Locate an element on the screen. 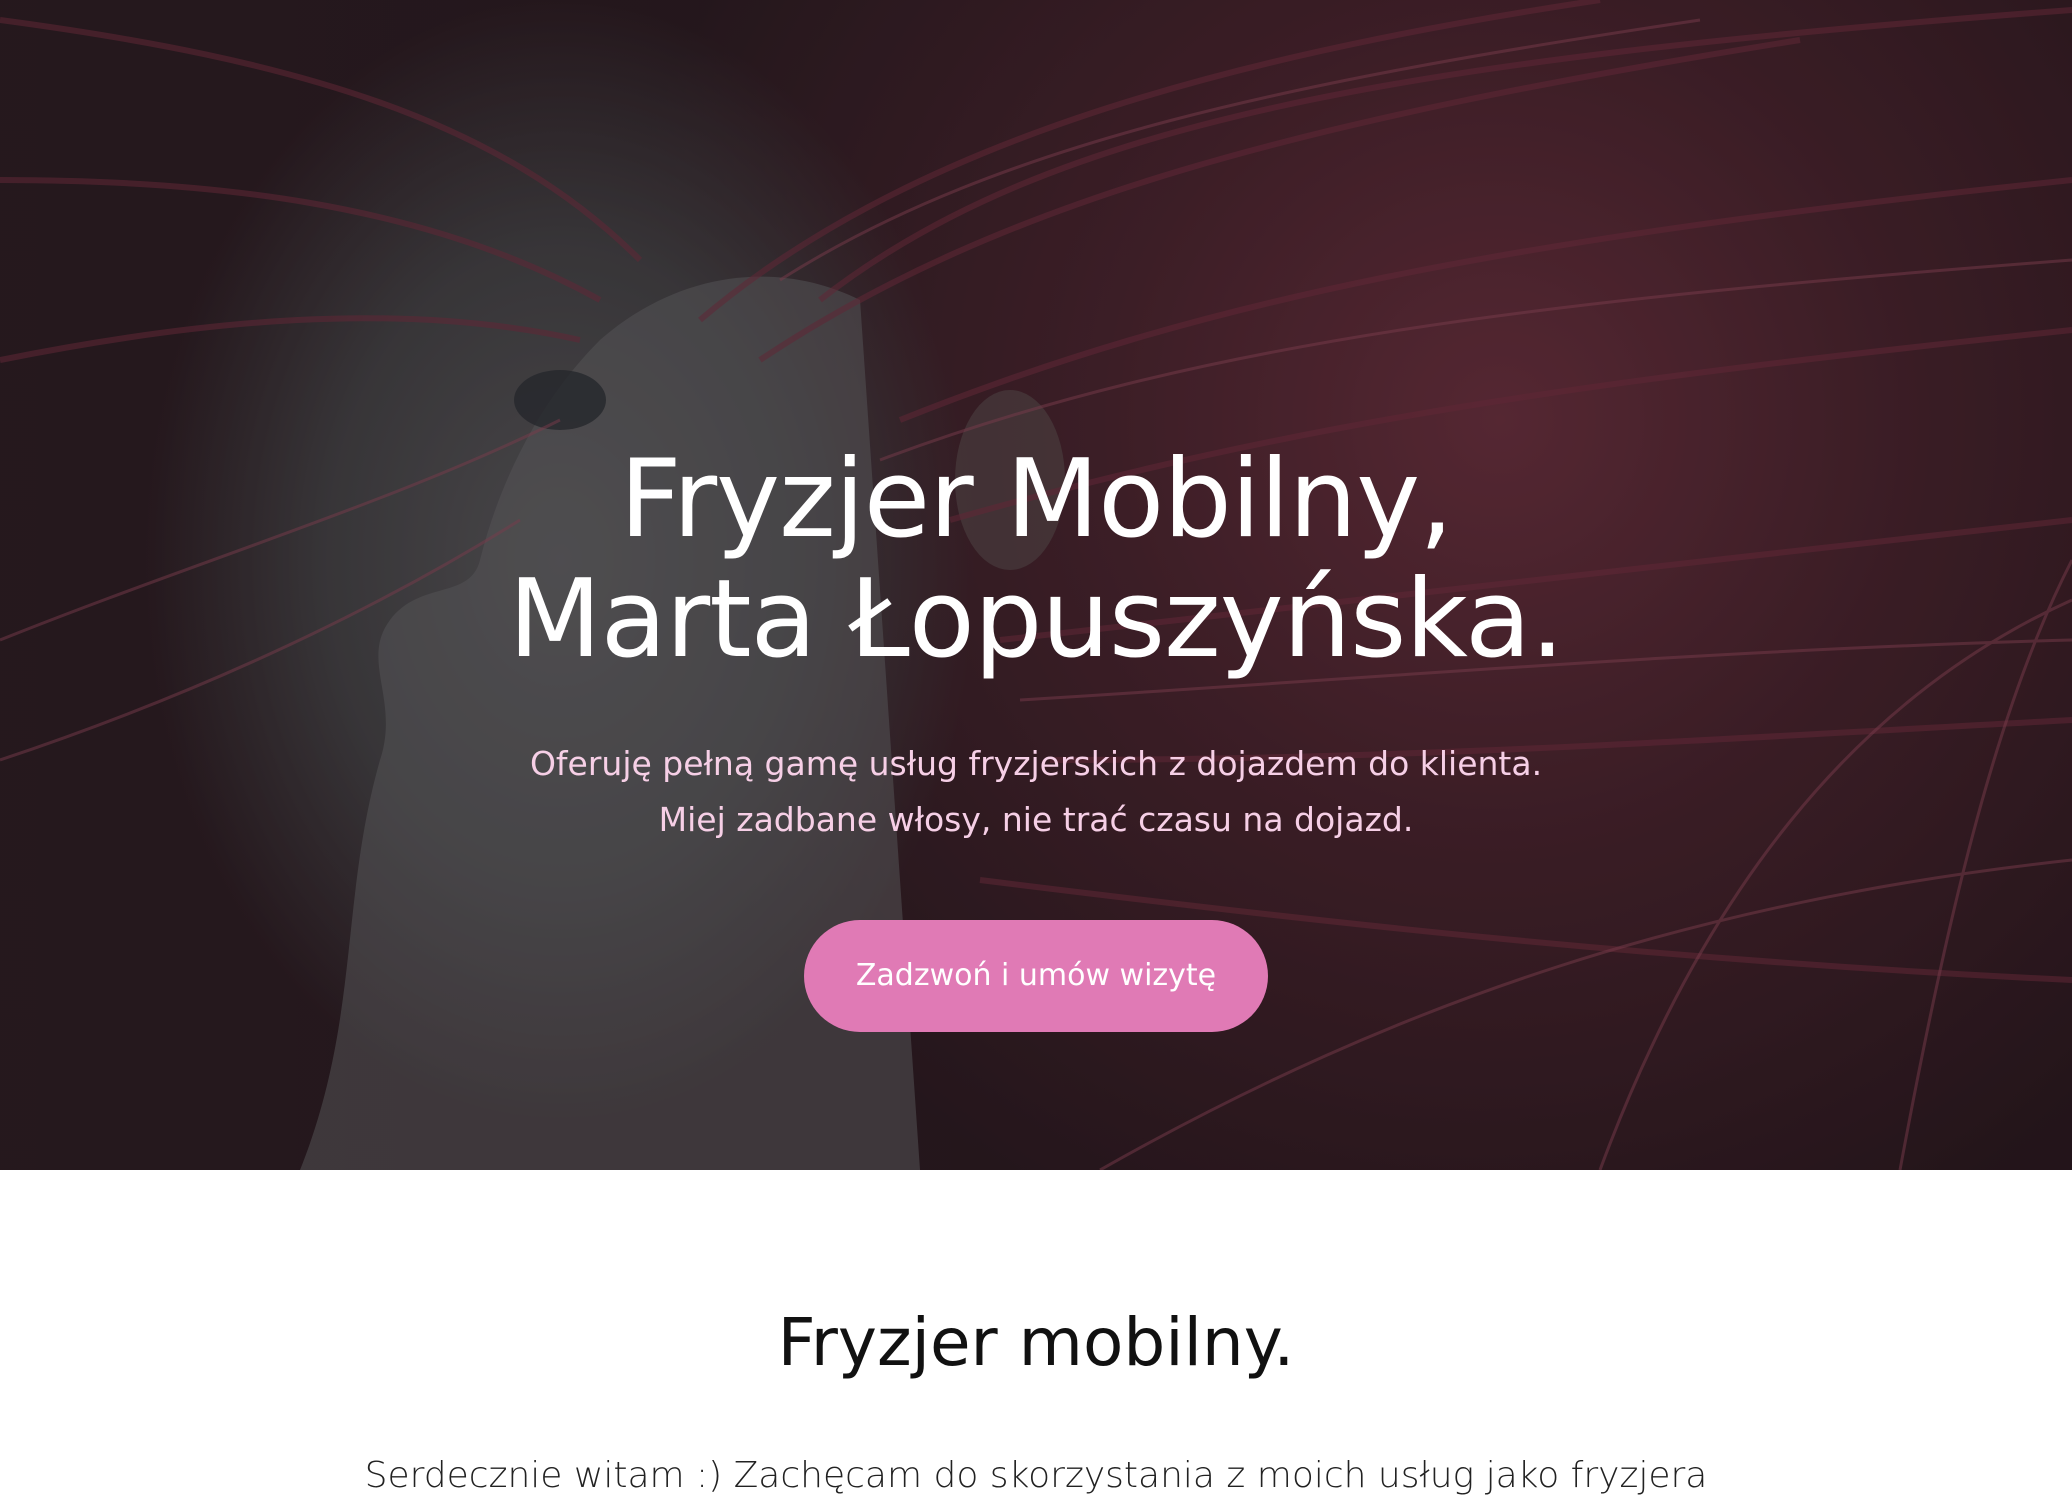 The image size is (2072, 1502). call-and-book-button: Zadzwoń i umów wizytę is located at coordinates (1036, 976).